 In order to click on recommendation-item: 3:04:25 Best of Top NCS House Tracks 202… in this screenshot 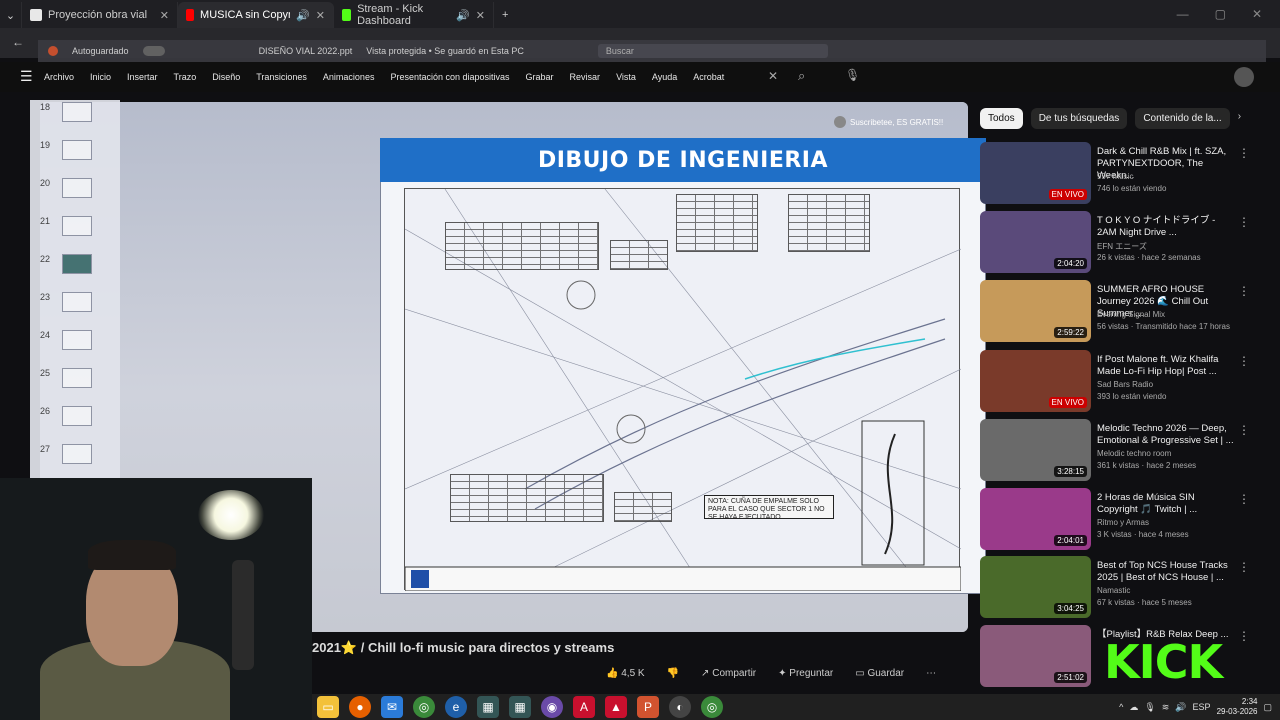, I will do `click(1125, 588)`.